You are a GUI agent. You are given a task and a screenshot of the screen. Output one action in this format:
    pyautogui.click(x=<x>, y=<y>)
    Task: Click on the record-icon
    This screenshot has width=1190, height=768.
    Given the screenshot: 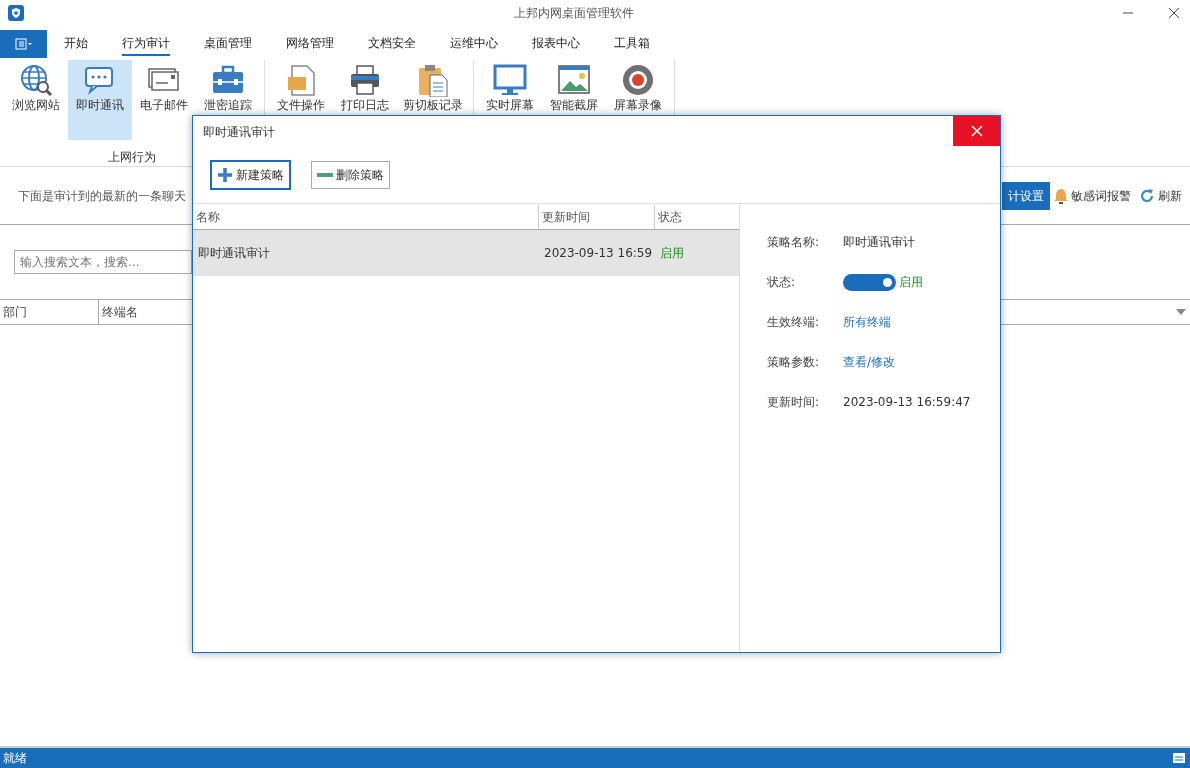 What is the action you would take?
    pyautogui.click(x=638, y=80)
    